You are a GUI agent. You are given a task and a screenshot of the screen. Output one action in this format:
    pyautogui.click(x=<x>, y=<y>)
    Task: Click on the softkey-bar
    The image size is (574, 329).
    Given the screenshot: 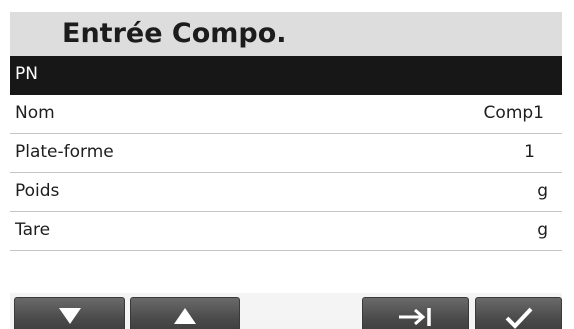 What is the action you would take?
    pyautogui.click(x=286, y=311)
    